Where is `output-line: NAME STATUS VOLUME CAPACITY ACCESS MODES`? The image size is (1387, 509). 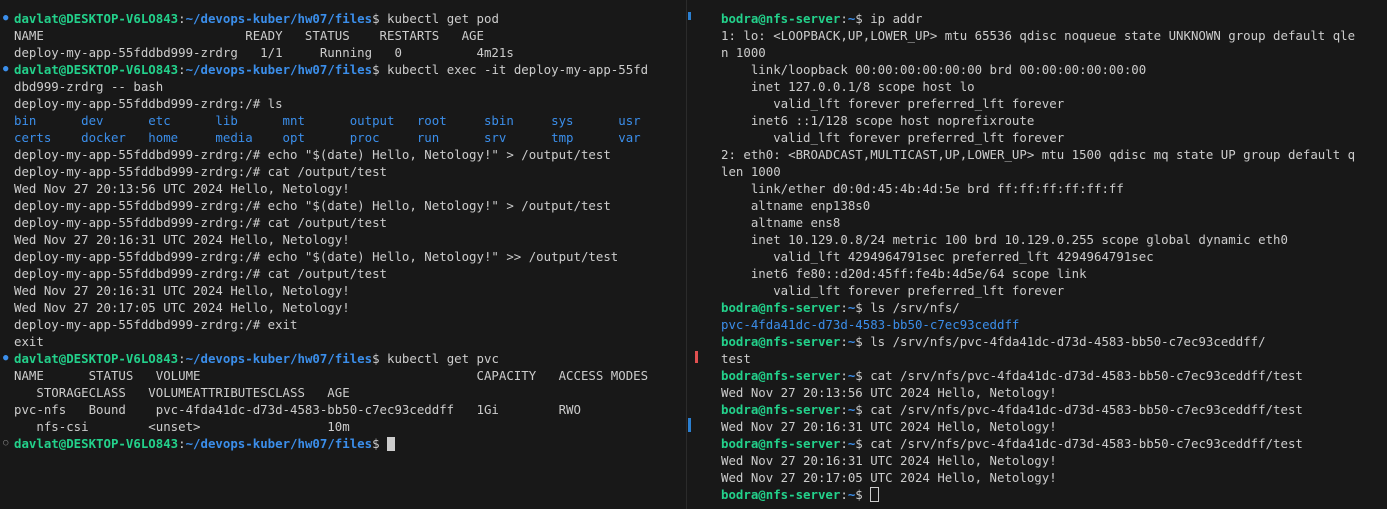 output-line: NAME STATUS VOLUME CAPACITY ACCESS MODES is located at coordinates (350, 375).